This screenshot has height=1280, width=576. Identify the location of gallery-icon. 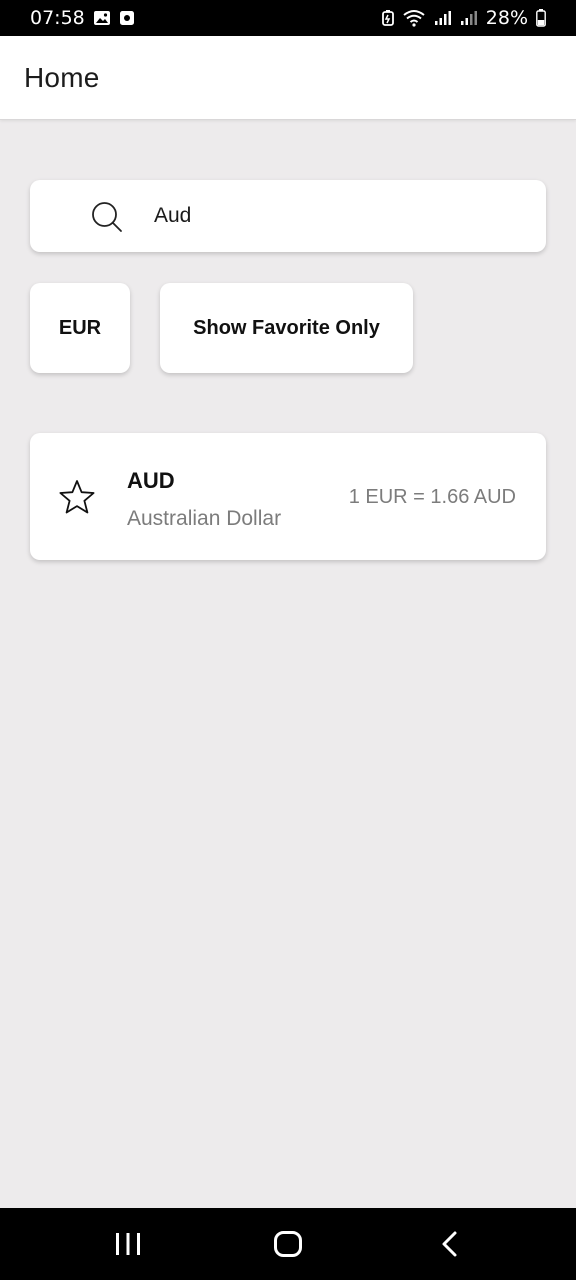
(102, 18).